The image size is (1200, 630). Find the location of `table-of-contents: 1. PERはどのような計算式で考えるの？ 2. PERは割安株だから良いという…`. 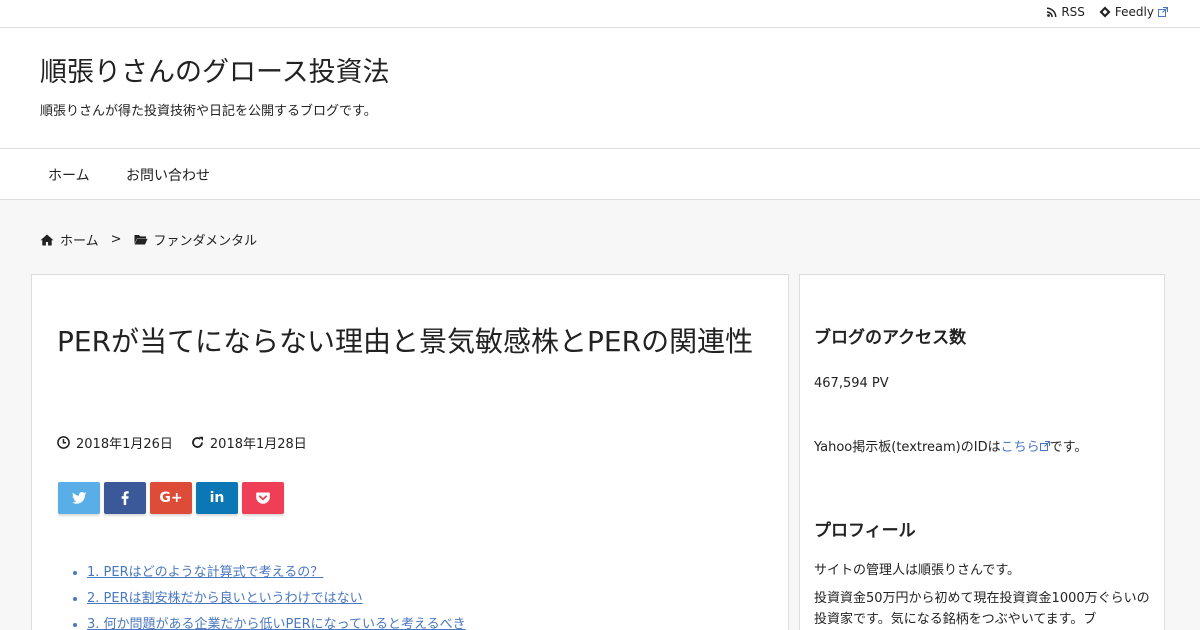

table-of-contents: 1. PERはどのような計算式で考えるの？ 2. PERは割安株だから良いという… is located at coordinates (276, 595).